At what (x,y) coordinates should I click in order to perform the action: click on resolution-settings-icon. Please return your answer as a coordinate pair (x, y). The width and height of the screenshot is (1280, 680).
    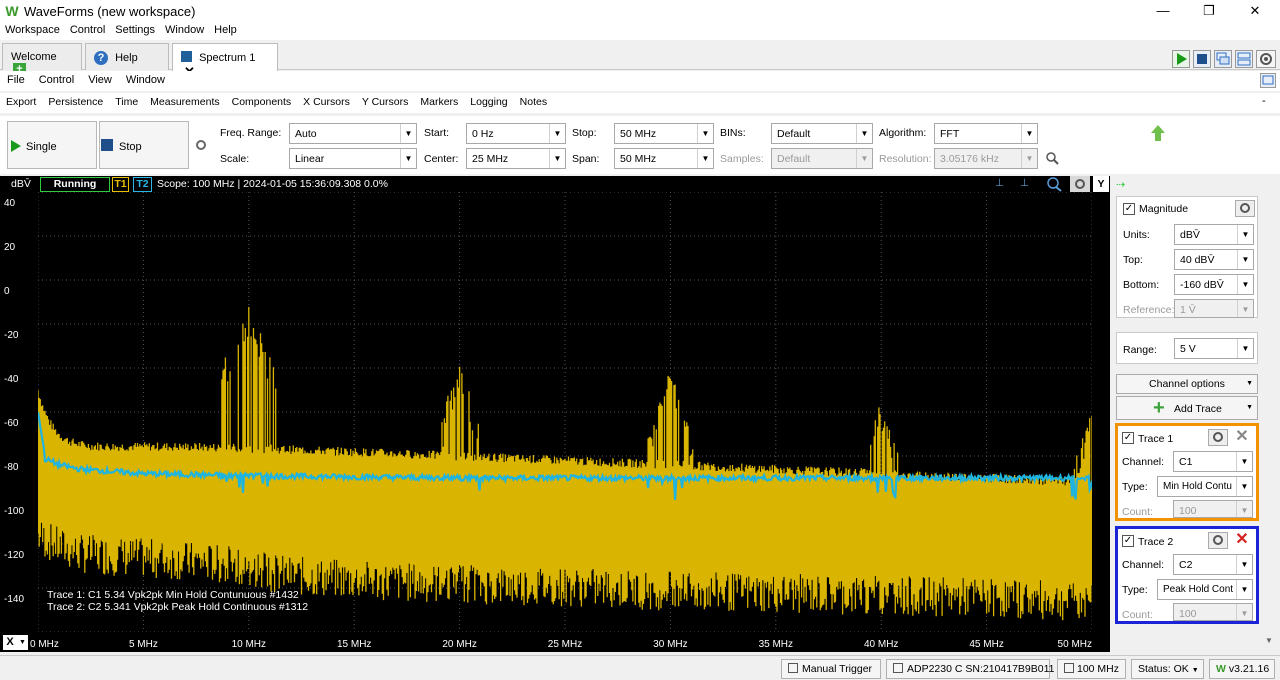
    Looking at the image, I should click on (1052, 158).